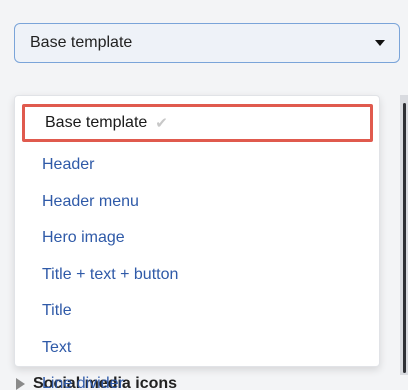  What do you see at coordinates (110, 274) in the screenshot?
I see `menu-item-label: Title + text + button` at bounding box center [110, 274].